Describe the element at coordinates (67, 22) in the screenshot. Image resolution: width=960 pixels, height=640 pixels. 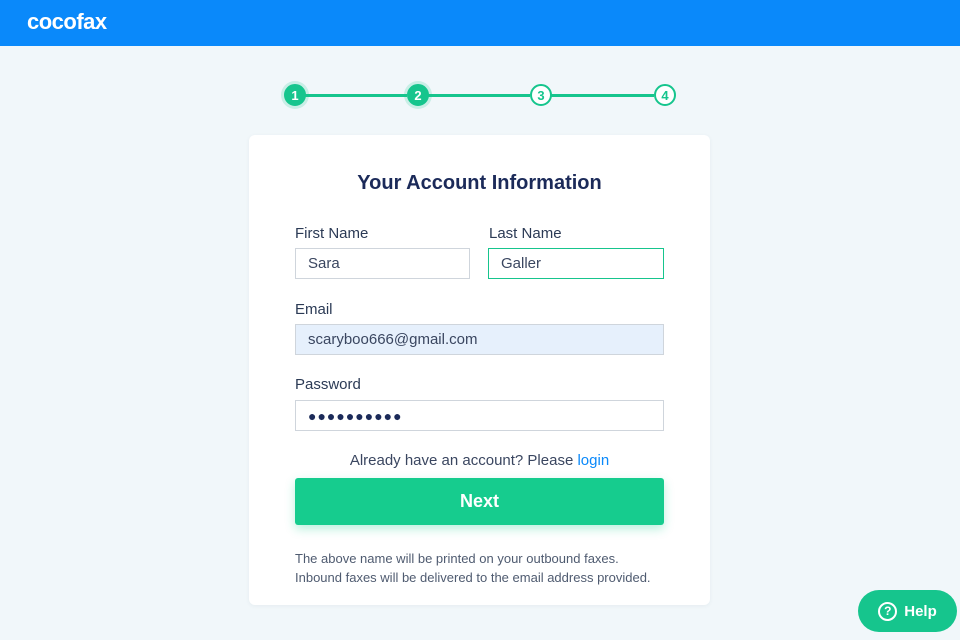
I see `cocofax-logo: cocofax` at that location.